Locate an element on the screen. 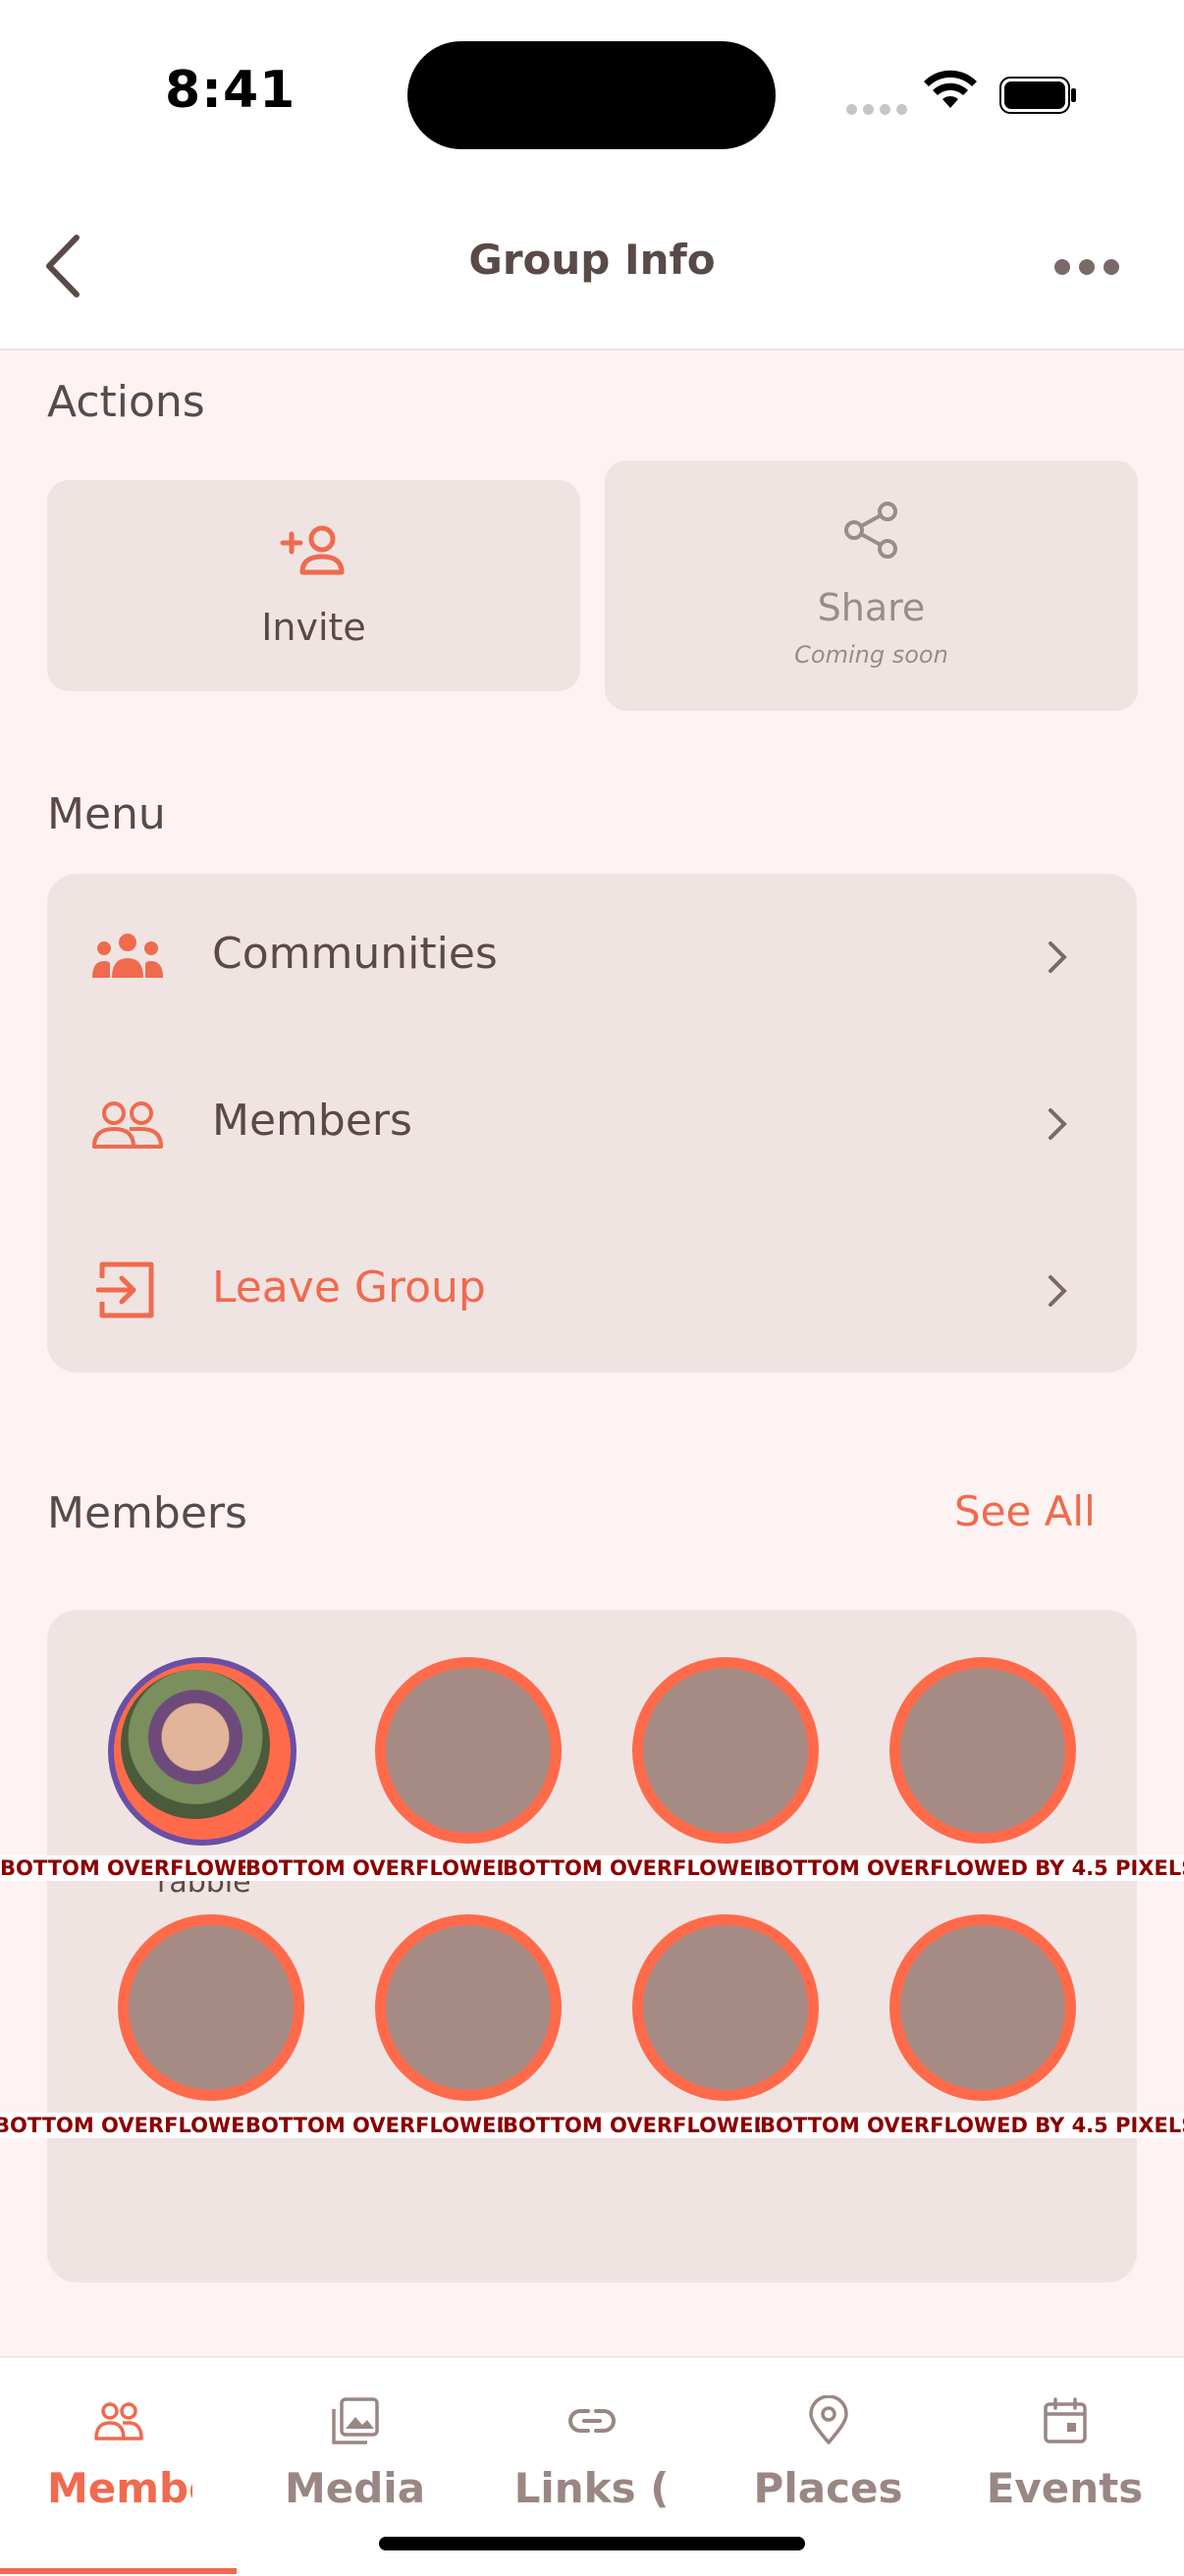  menu-item-label: Leave Group is located at coordinates (349, 1287).